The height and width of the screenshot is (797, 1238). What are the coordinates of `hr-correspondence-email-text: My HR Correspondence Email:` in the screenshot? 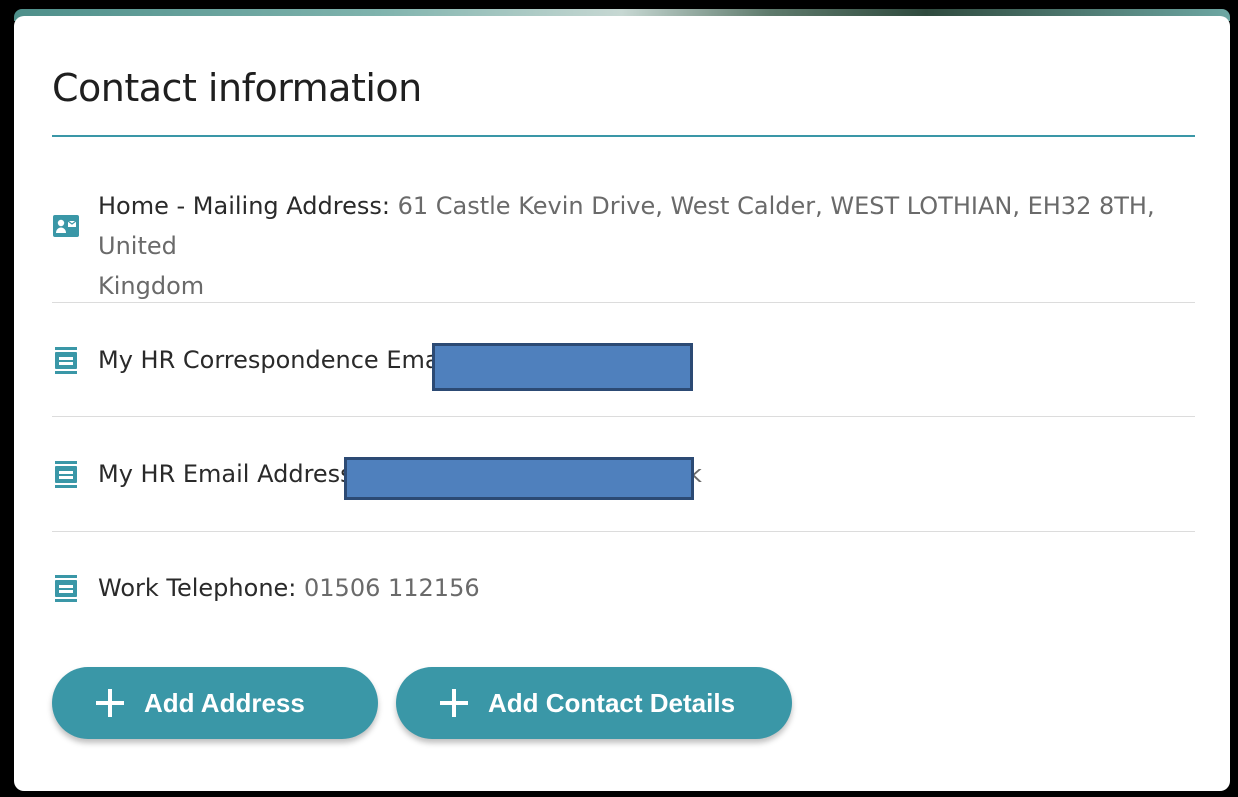 It's located at (279, 360).